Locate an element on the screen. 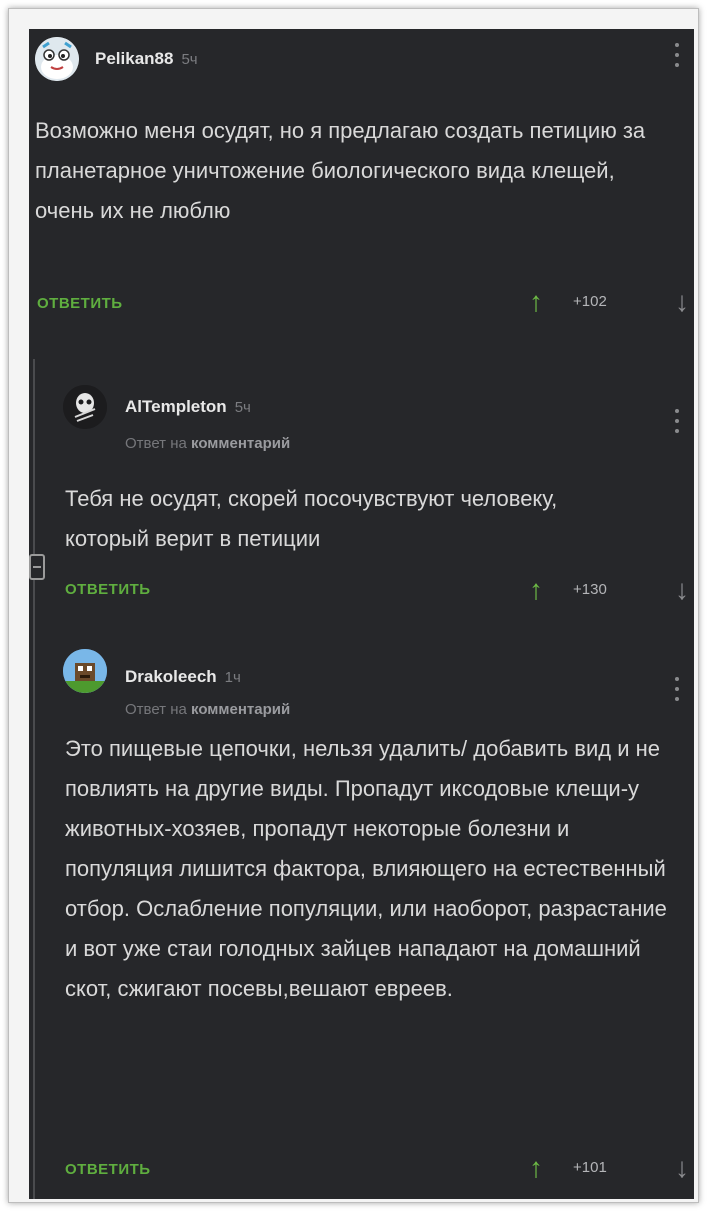 The image size is (707, 1211). vote-controls: ↑ +130 ↓ is located at coordinates (609, 590).